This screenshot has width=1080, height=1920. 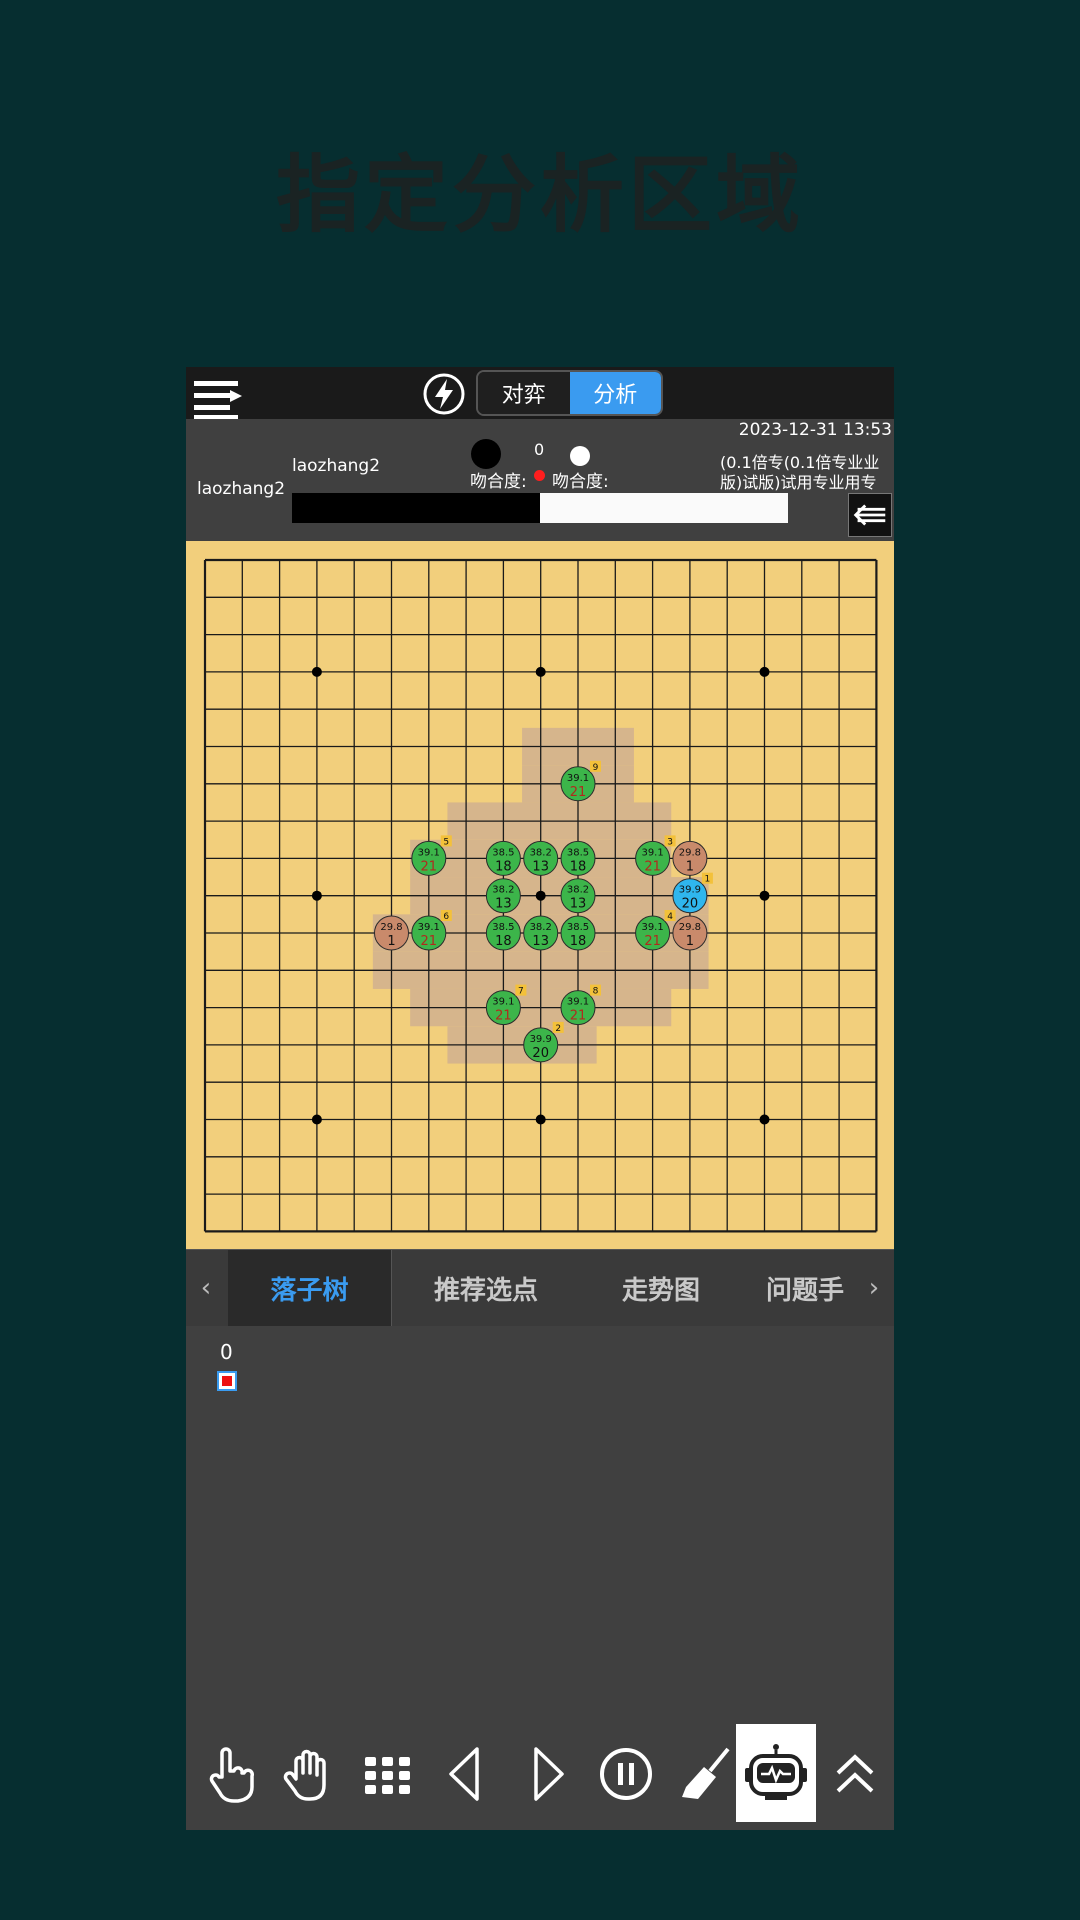 What do you see at coordinates (227, 1381) in the screenshot?
I see `tree-root-node` at bounding box center [227, 1381].